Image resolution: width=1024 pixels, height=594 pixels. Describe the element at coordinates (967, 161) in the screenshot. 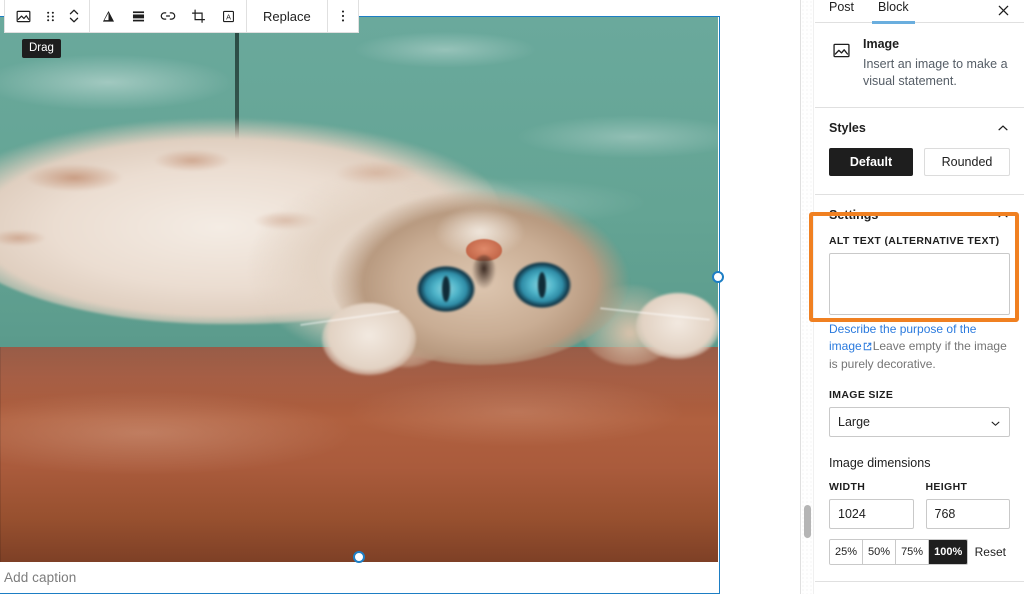

I see `style-option-rounded: Rounded` at that location.